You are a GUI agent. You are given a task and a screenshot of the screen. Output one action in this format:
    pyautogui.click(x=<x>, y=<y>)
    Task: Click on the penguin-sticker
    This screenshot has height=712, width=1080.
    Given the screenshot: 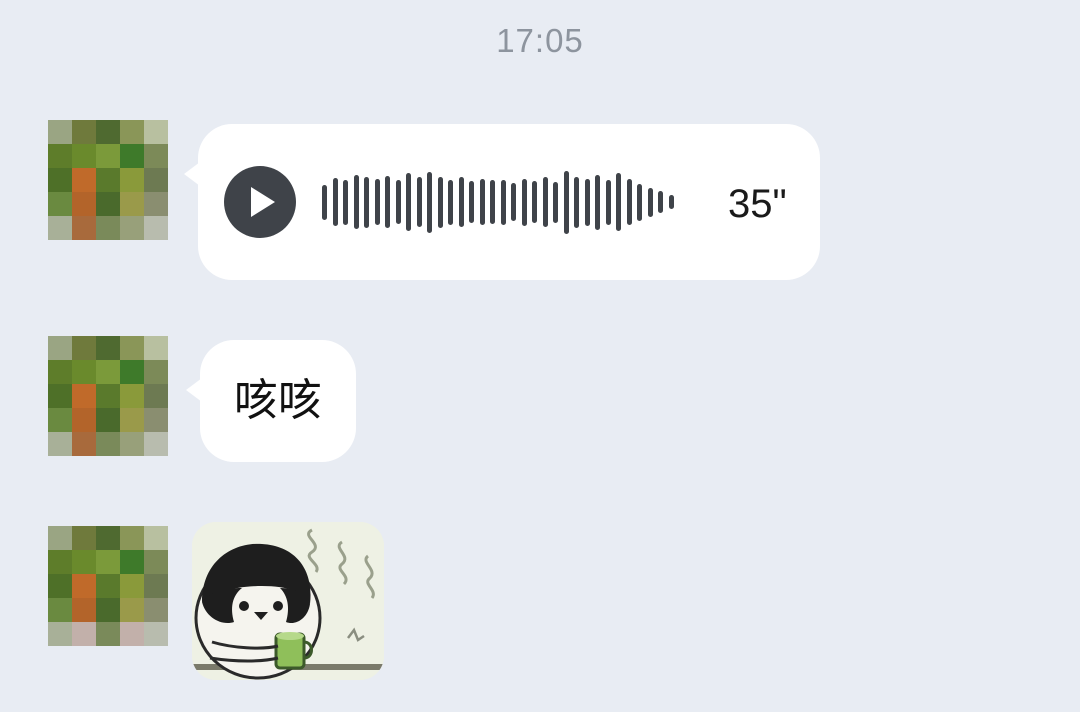 What is the action you would take?
    pyautogui.click(x=288, y=601)
    